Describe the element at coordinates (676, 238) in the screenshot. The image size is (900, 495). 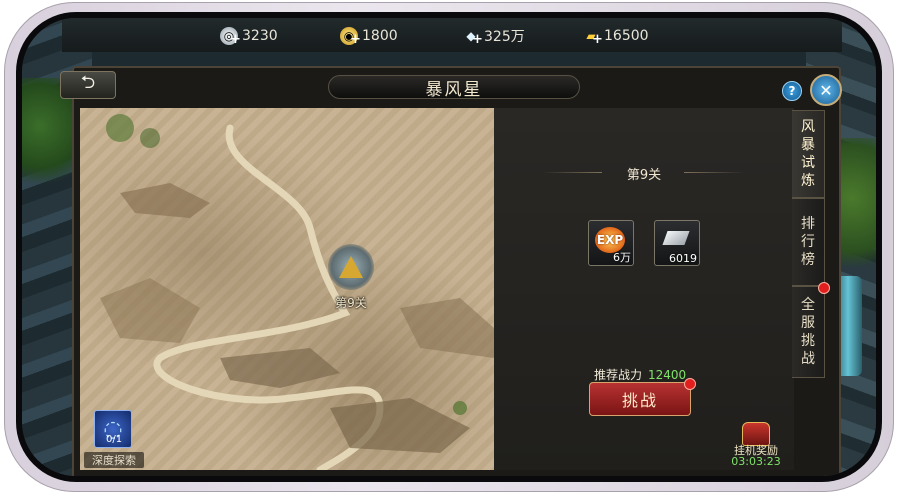
I see `silver-bar-icon` at that location.